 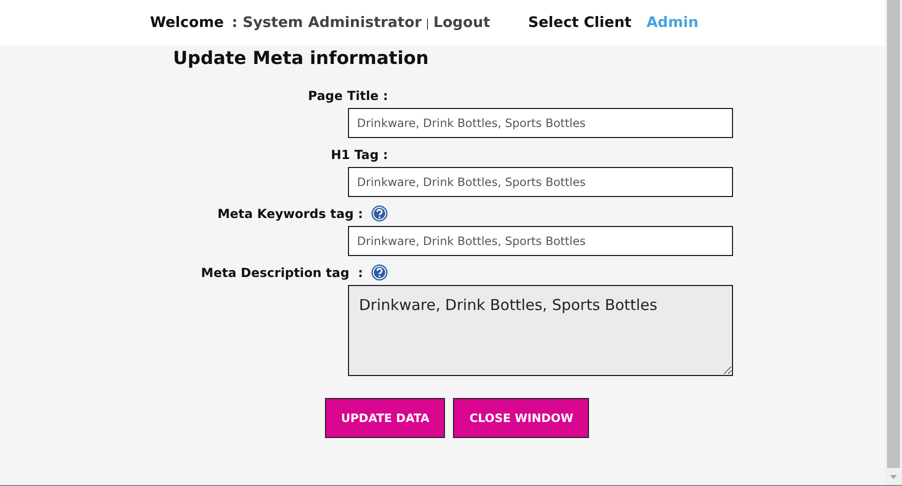 I want to click on field-label: Meta Description tag :, so click(x=282, y=272).